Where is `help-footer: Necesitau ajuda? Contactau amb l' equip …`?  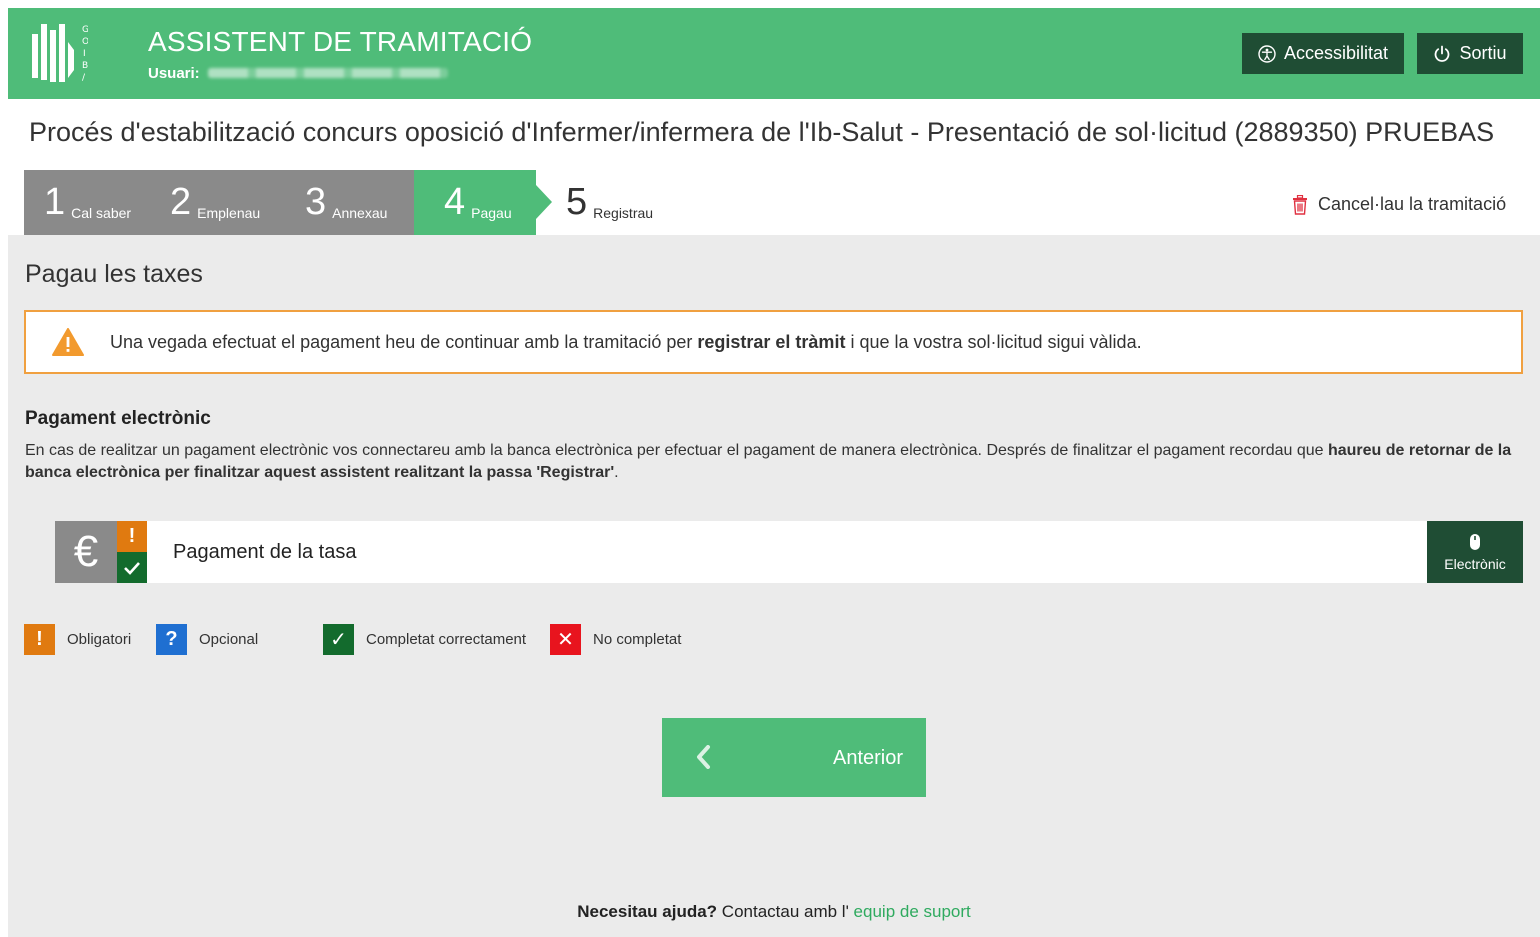
help-footer: Necesitau ajuda? Contactau amb l' equip … is located at coordinates (774, 912).